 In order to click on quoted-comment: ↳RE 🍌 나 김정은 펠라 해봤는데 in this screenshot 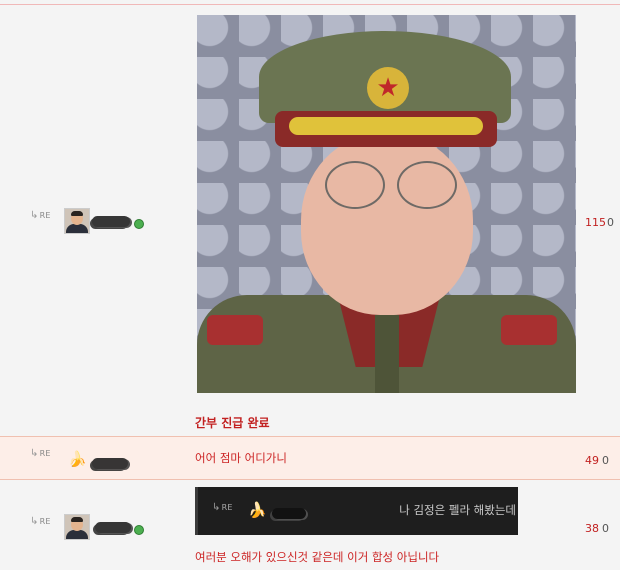, I will do `click(356, 511)`.